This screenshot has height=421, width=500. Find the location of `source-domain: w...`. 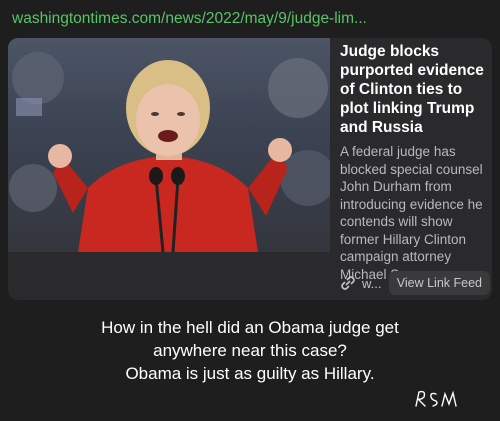

source-domain: w... is located at coordinates (372, 283).